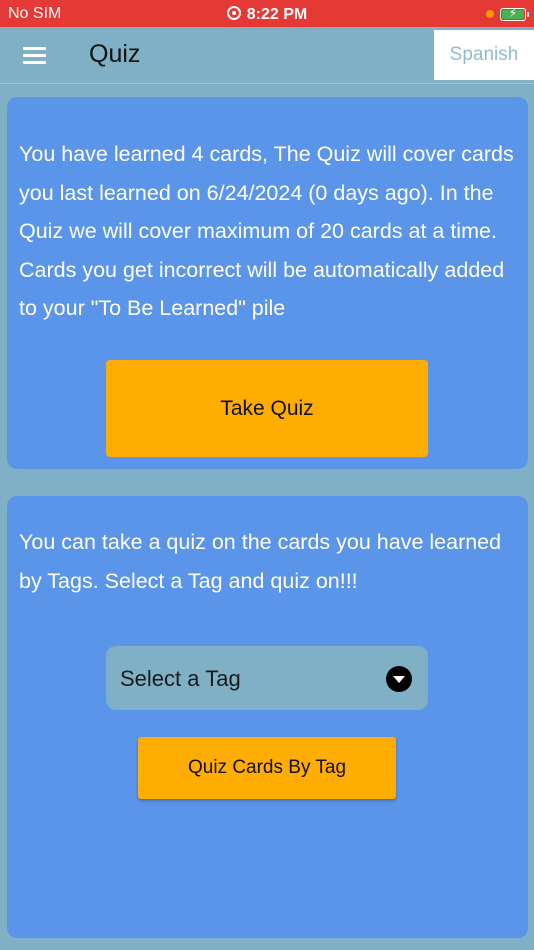 This screenshot has height=950, width=534. I want to click on app-bar: Quiz Spanish, so click(267, 55).